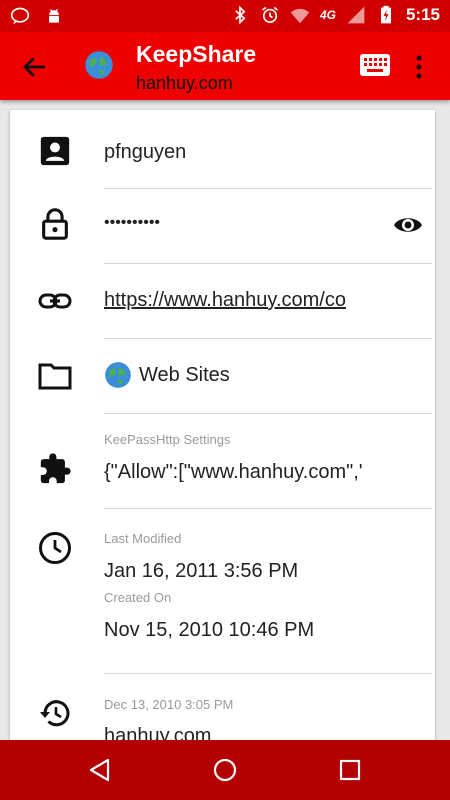 The width and height of the screenshot is (450, 800). What do you see at coordinates (419, 67) in the screenshot?
I see `overflow-menu-icon` at bounding box center [419, 67].